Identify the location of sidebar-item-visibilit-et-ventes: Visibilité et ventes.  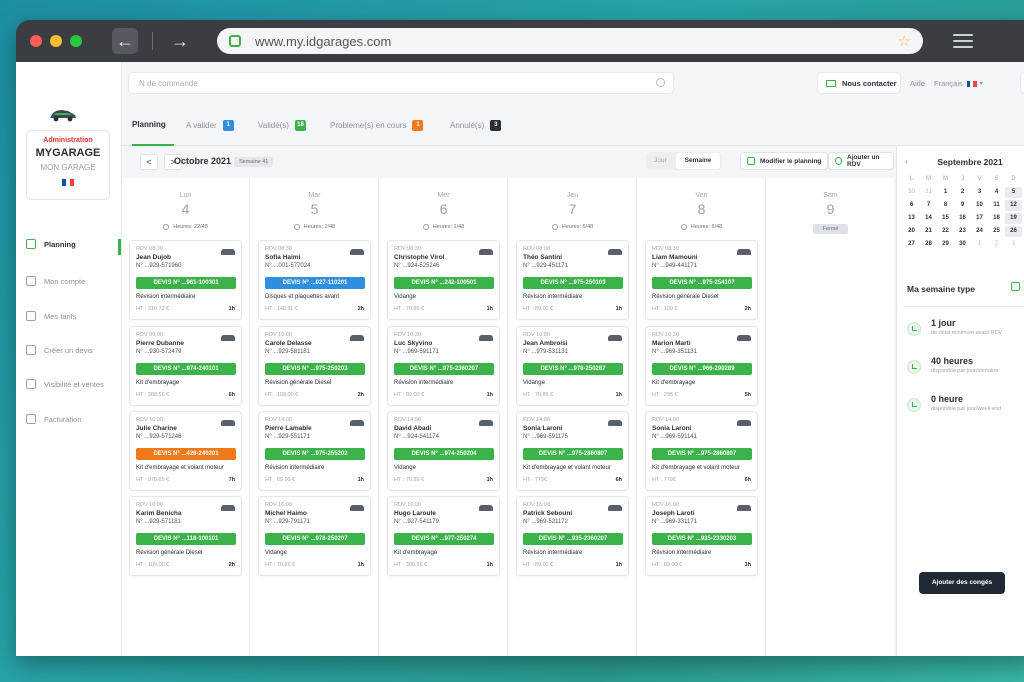
(73, 384).